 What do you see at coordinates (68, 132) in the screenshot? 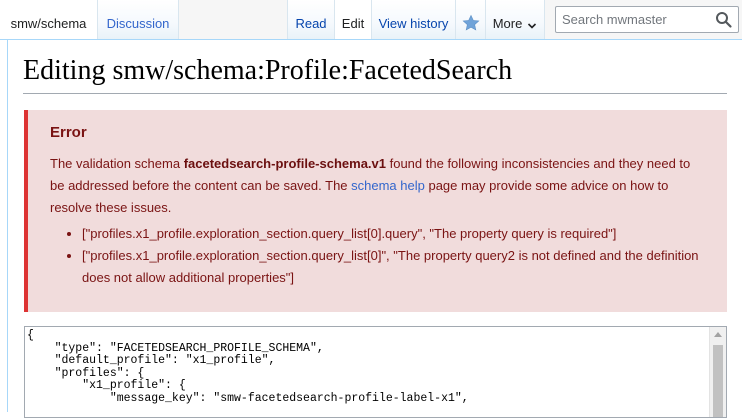
I see `error-title: Error` at bounding box center [68, 132].